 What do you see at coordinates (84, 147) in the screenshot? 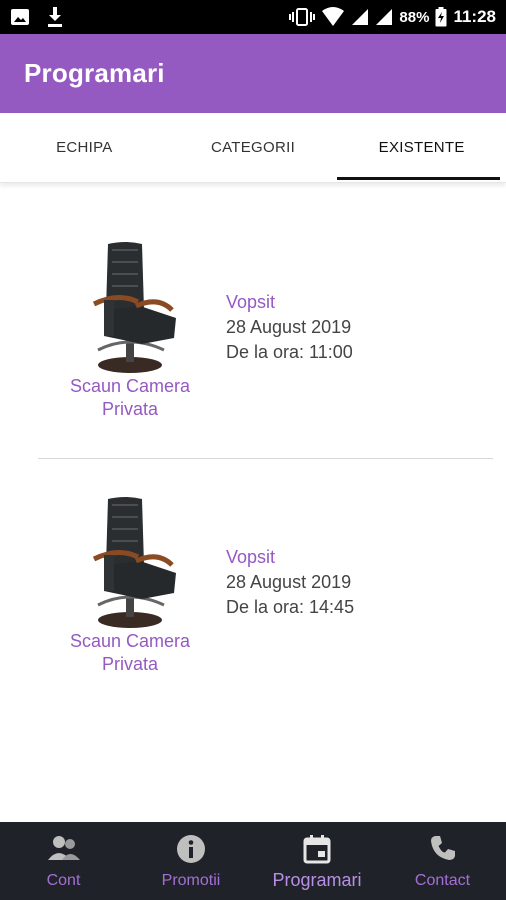
I see `tab-echipa: ECHIPA` at bounding box center [84, 147].